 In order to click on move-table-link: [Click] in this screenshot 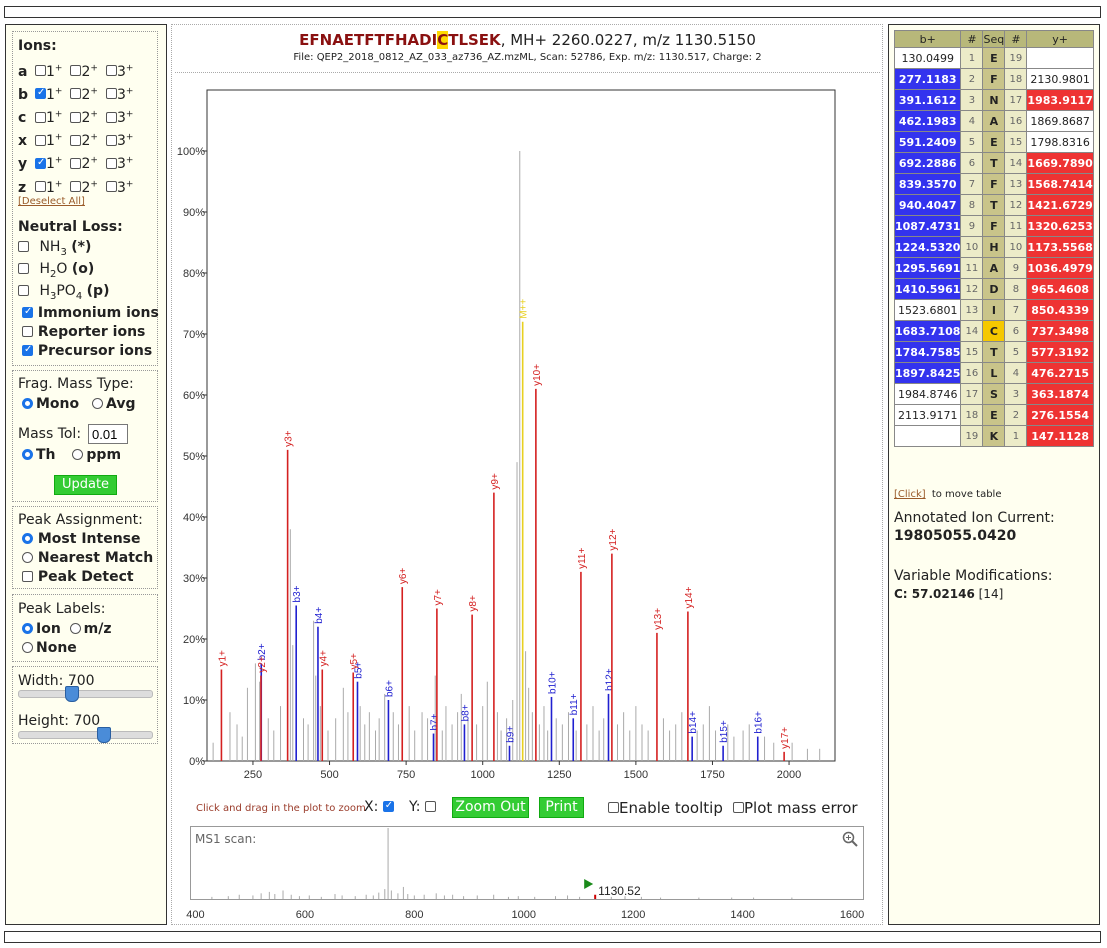, I will do `click(910, 494)`.